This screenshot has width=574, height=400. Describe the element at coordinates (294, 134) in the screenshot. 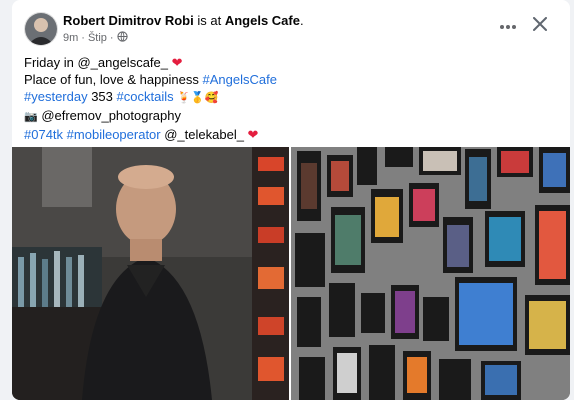

I see `post-line-5: #074tk #mobileoperator @_telekabel_ ❤` at that location.